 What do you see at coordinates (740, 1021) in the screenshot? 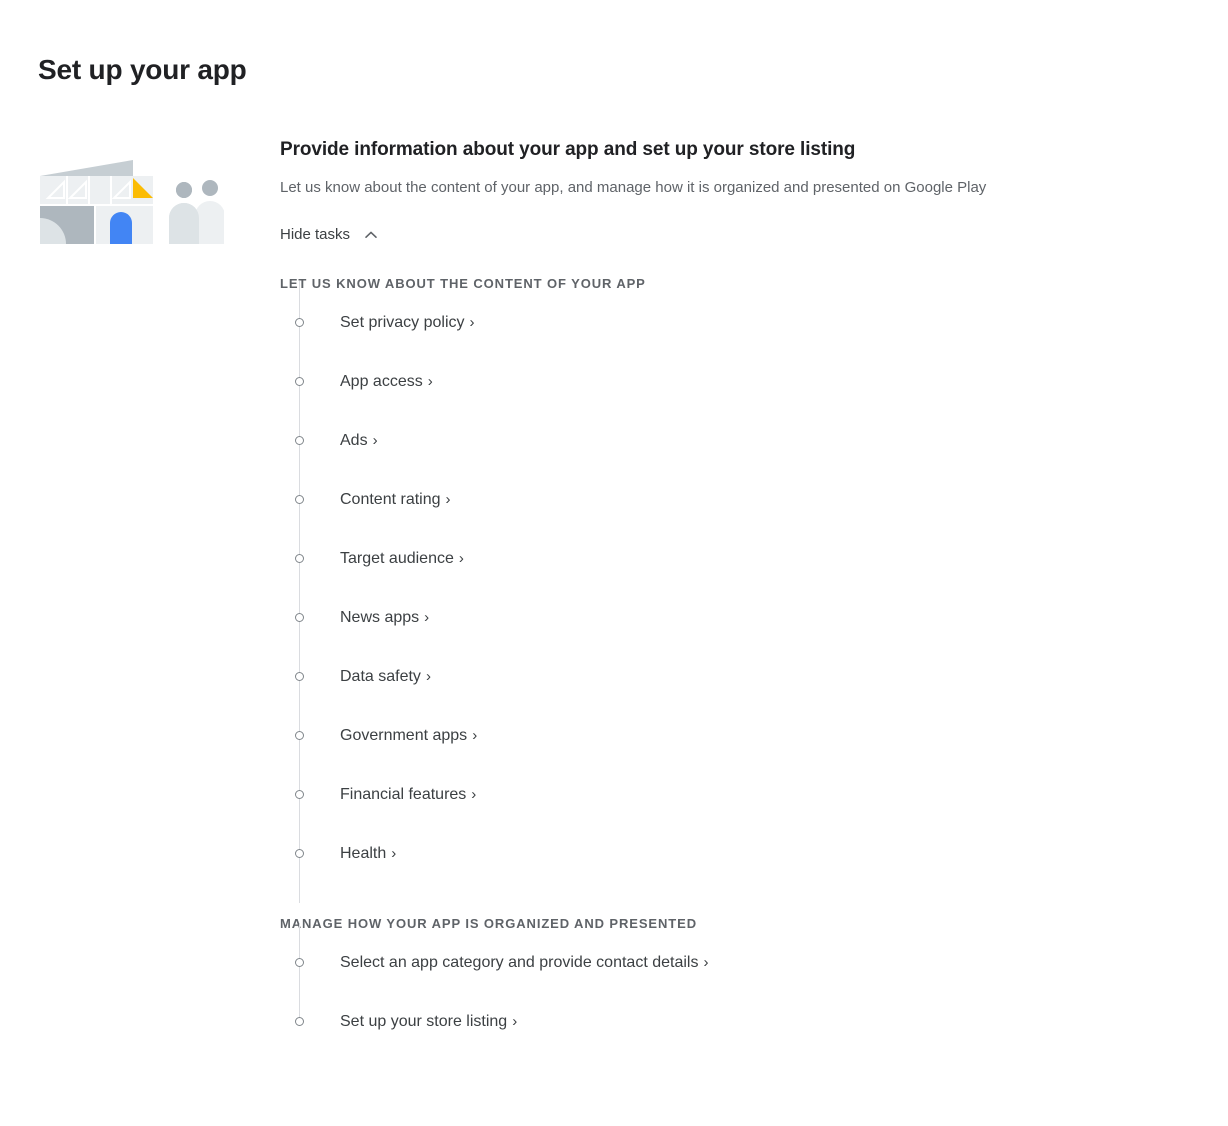
I see `task-item: Set up your store listing ›` at bounding box center [740, 1021].